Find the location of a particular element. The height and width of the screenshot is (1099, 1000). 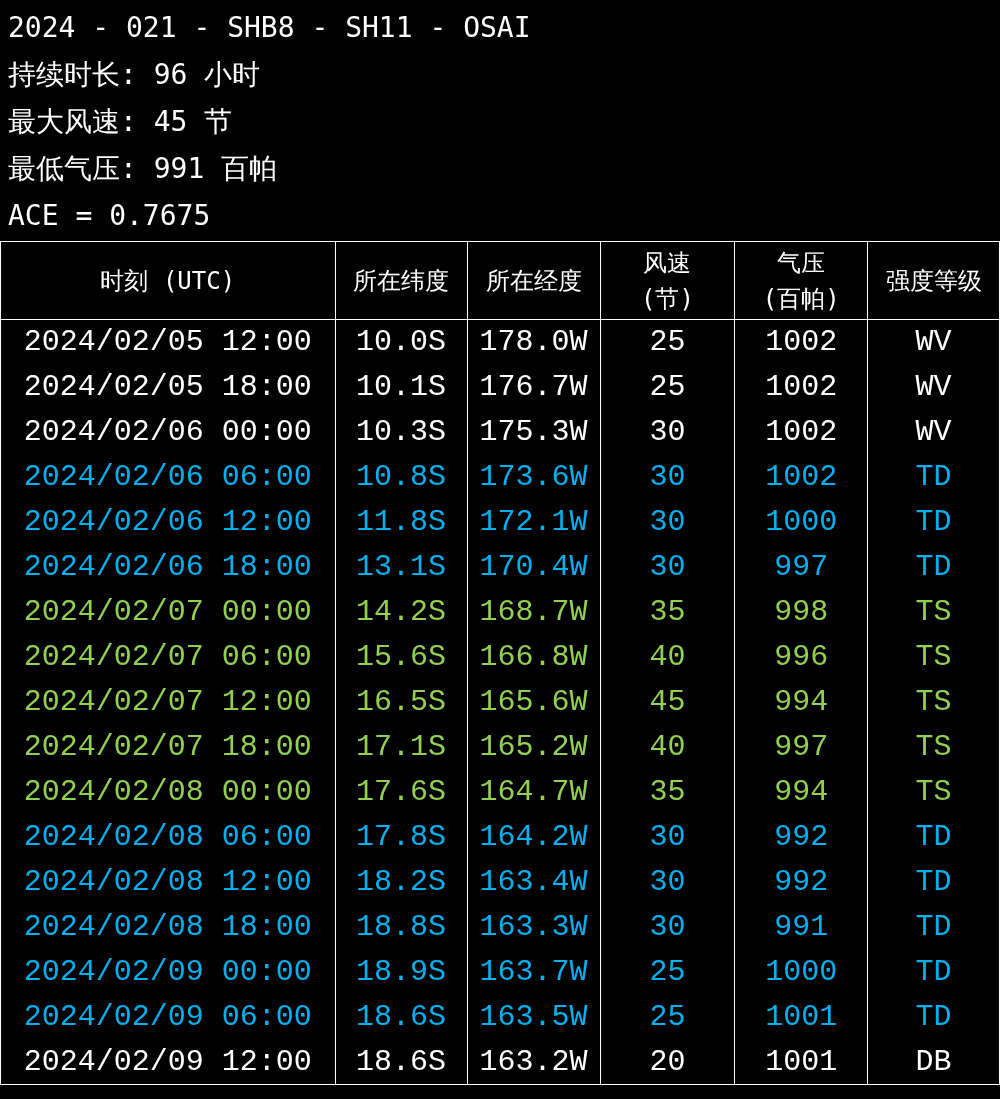

table-cell: 10.3S is located at coordinates (401, 432).